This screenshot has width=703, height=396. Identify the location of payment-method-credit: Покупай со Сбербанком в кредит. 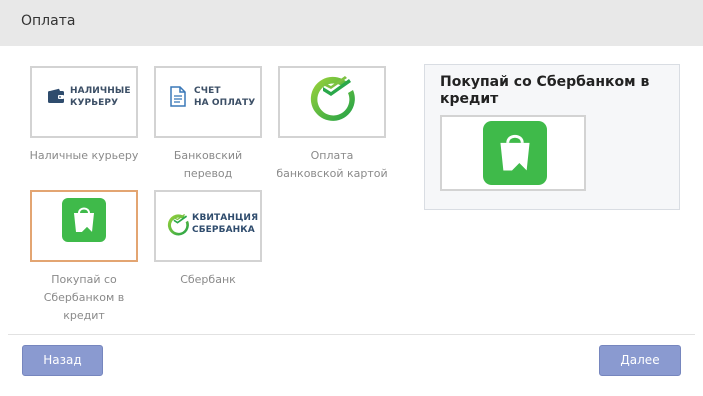
(86, 257).